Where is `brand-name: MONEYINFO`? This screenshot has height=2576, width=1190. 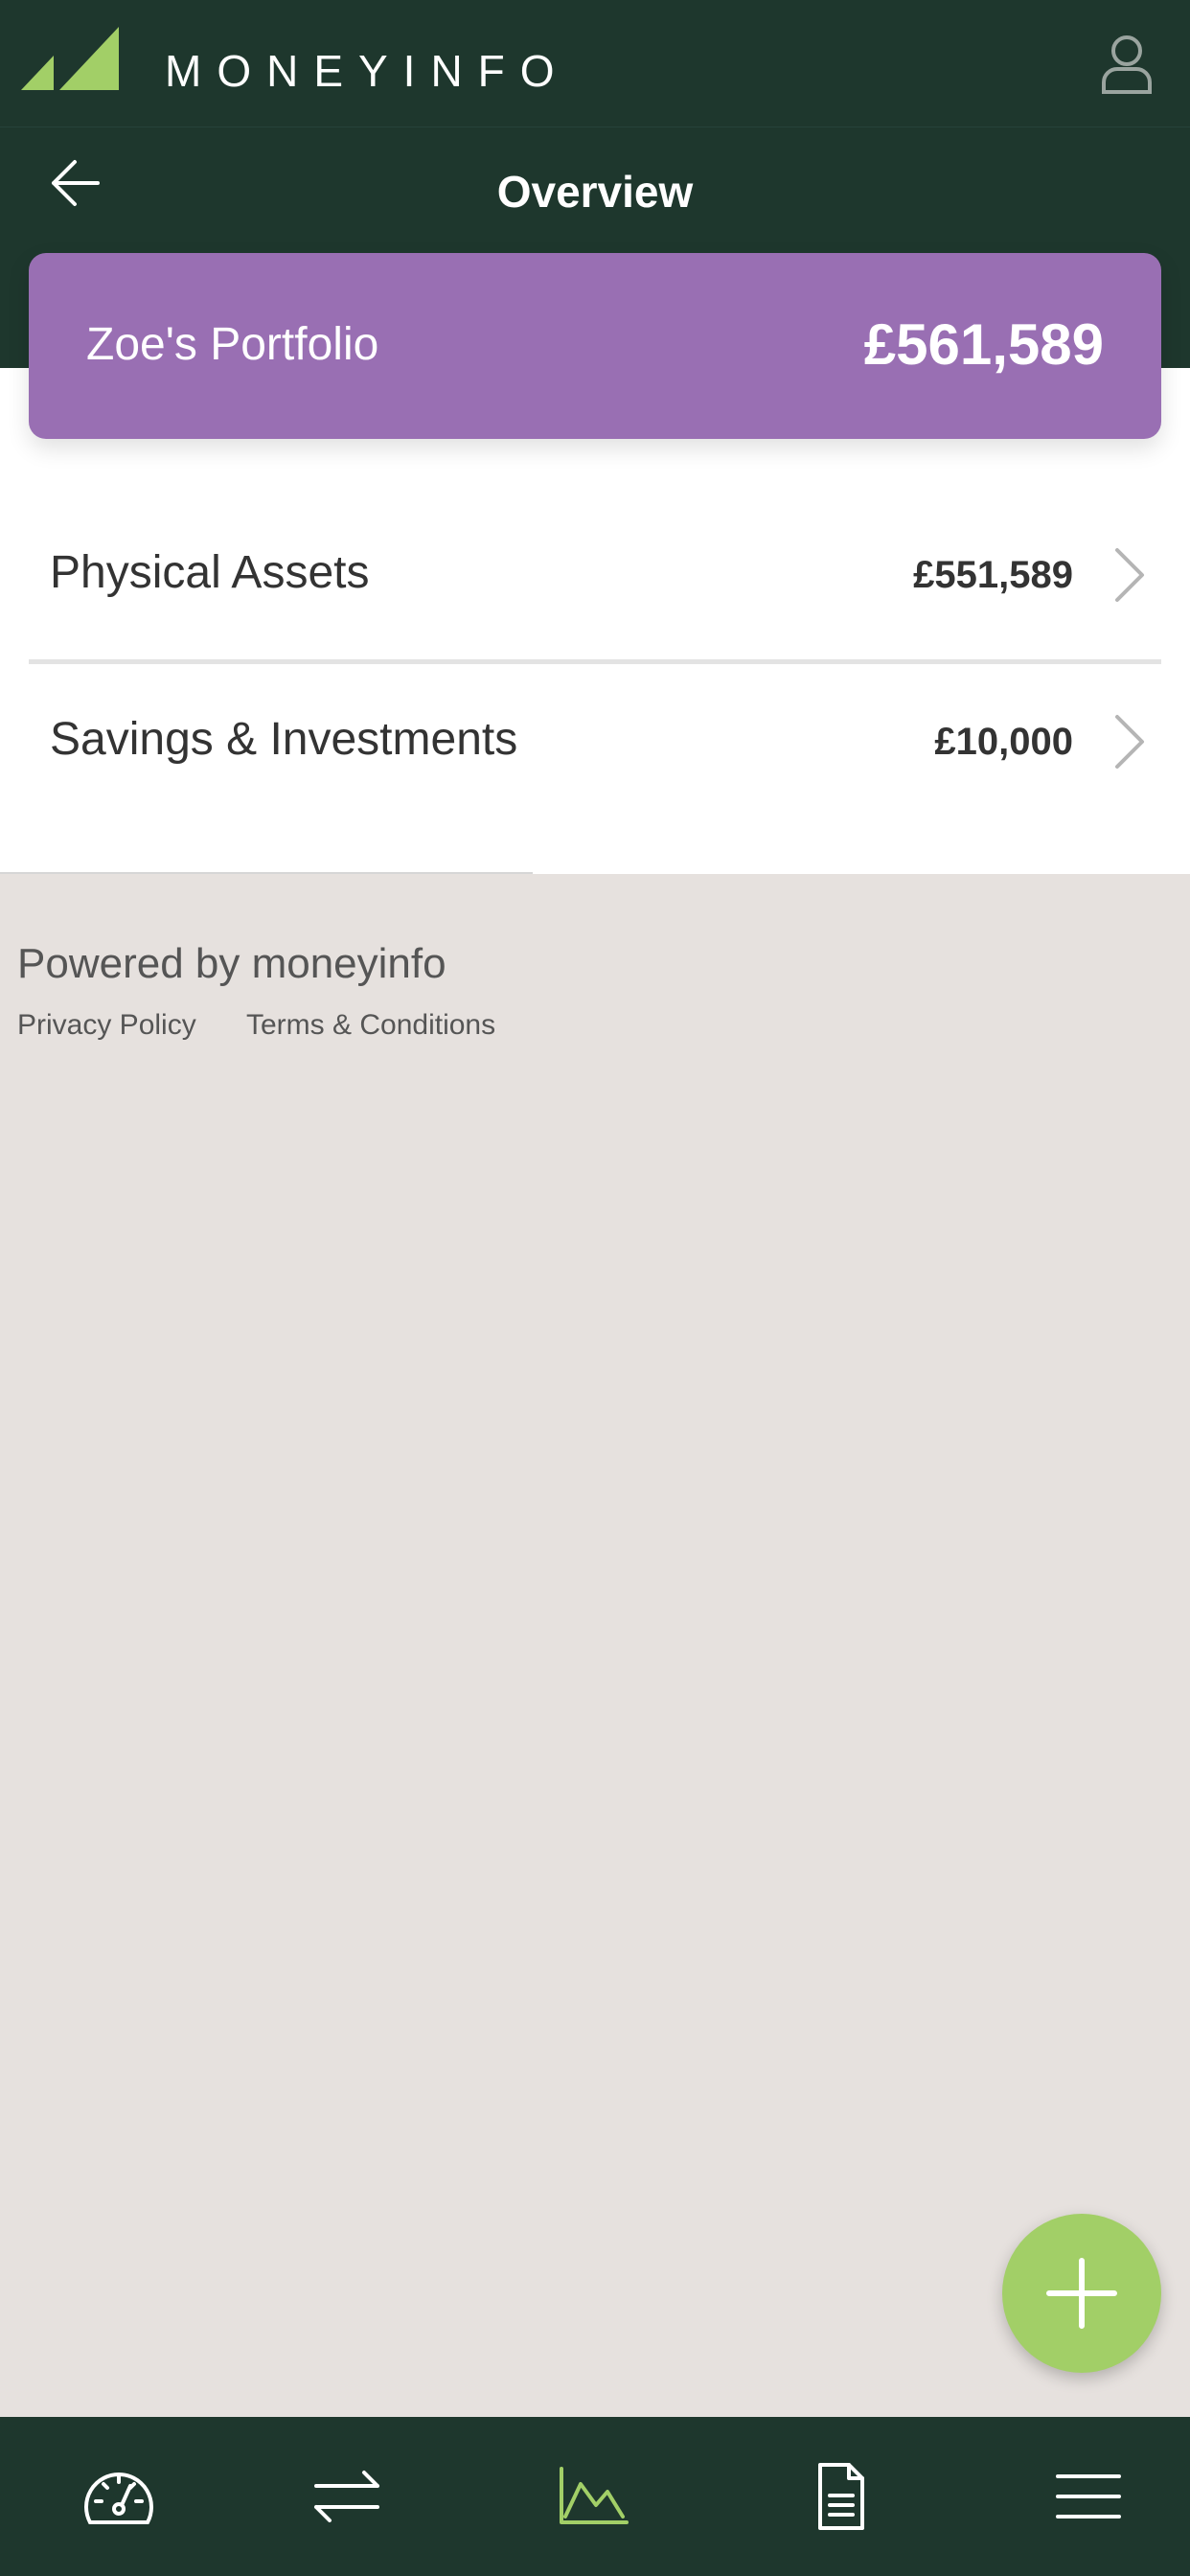
brand-name: MONEYINFO is located at coordinates (367, 71).